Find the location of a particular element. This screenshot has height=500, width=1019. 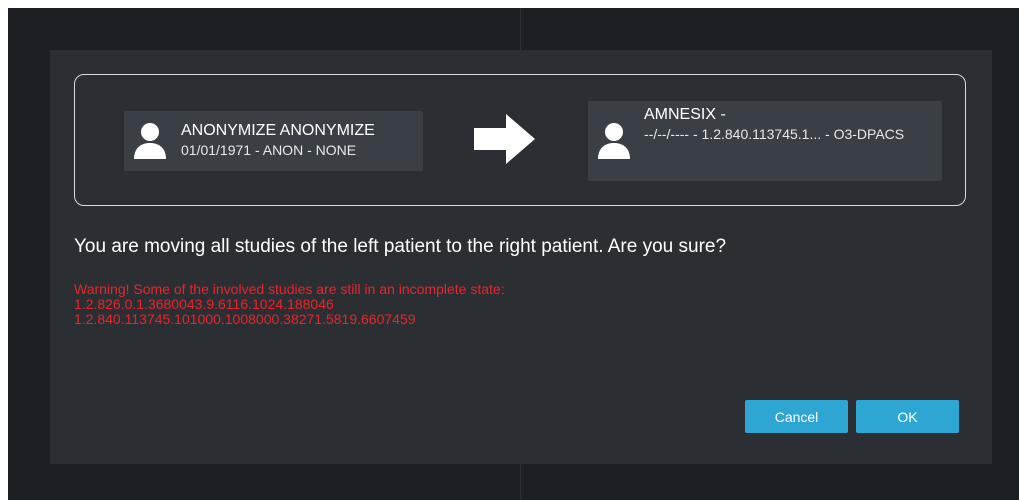

target-patient-name: AMNESIX - is located at coordinates (685, 114).